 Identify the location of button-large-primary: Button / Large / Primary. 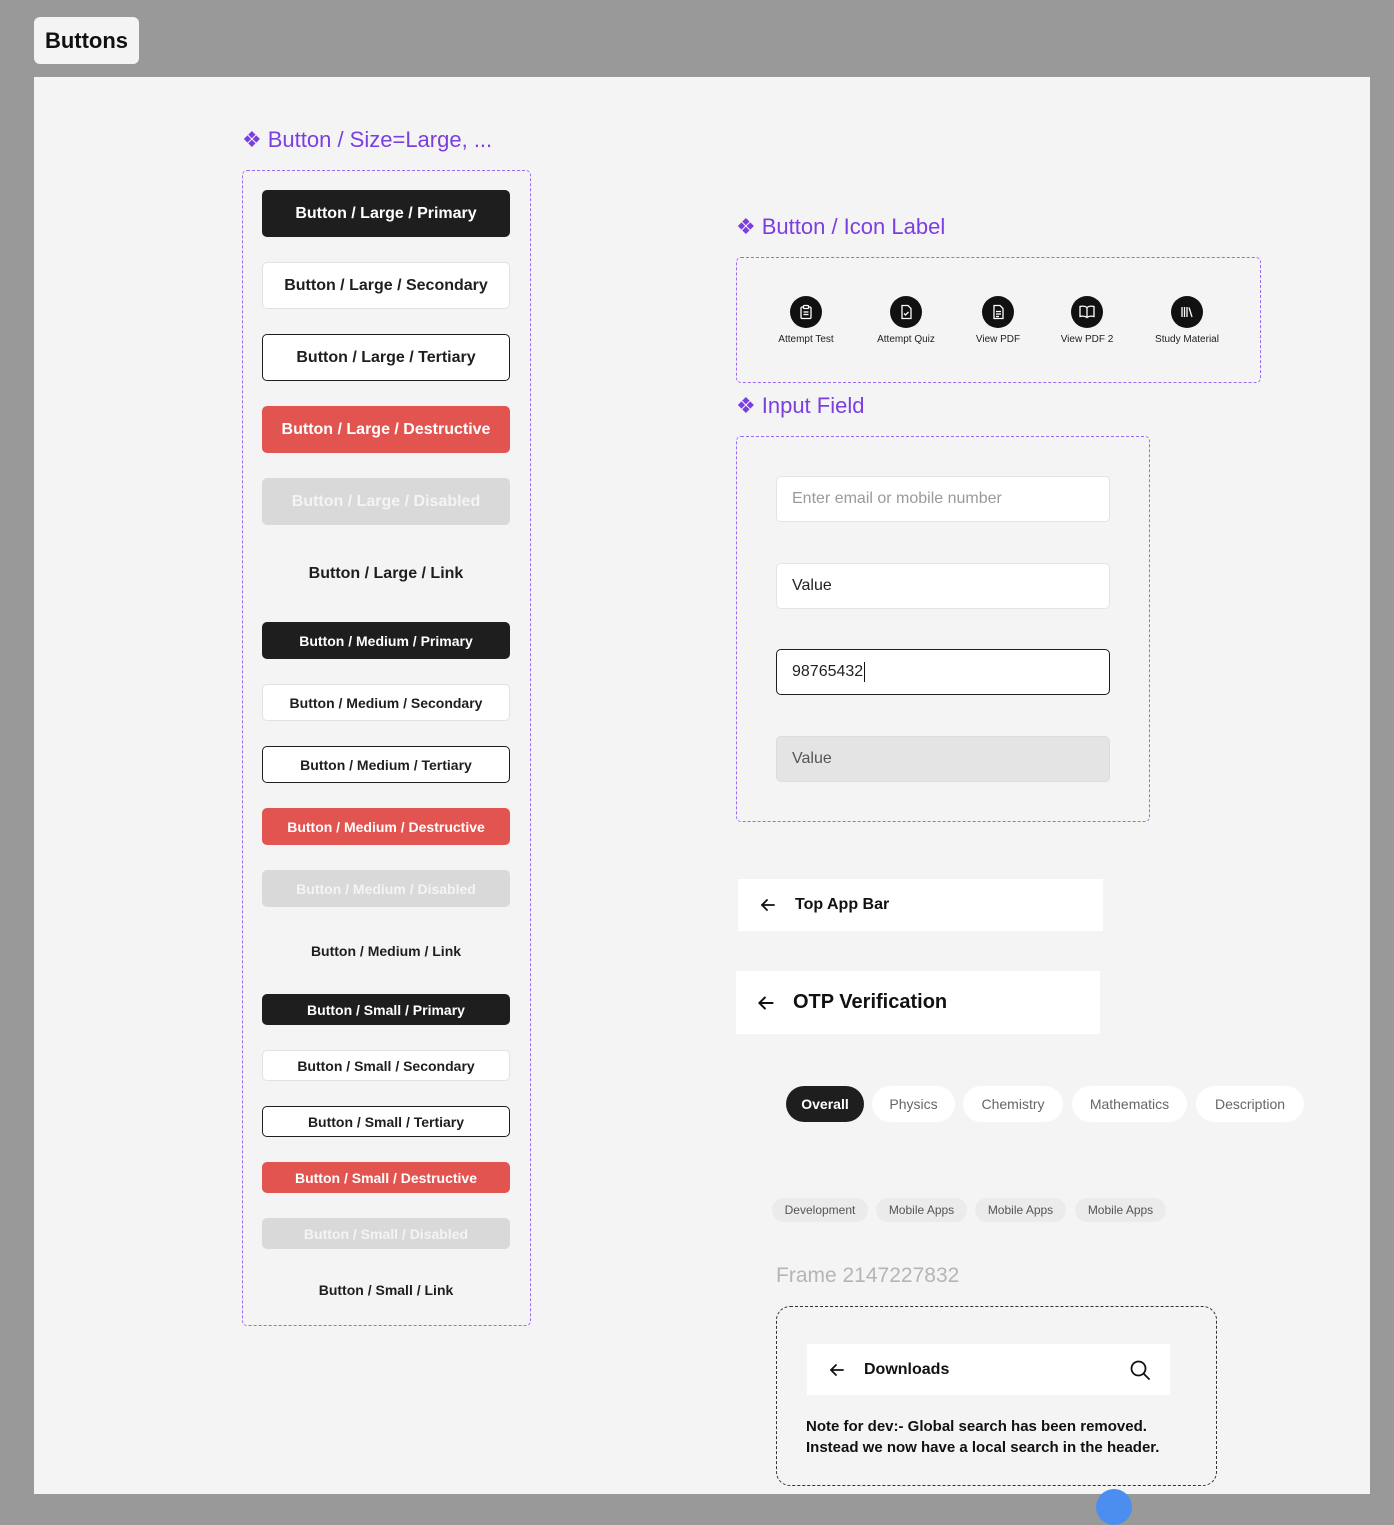
(386, 213).